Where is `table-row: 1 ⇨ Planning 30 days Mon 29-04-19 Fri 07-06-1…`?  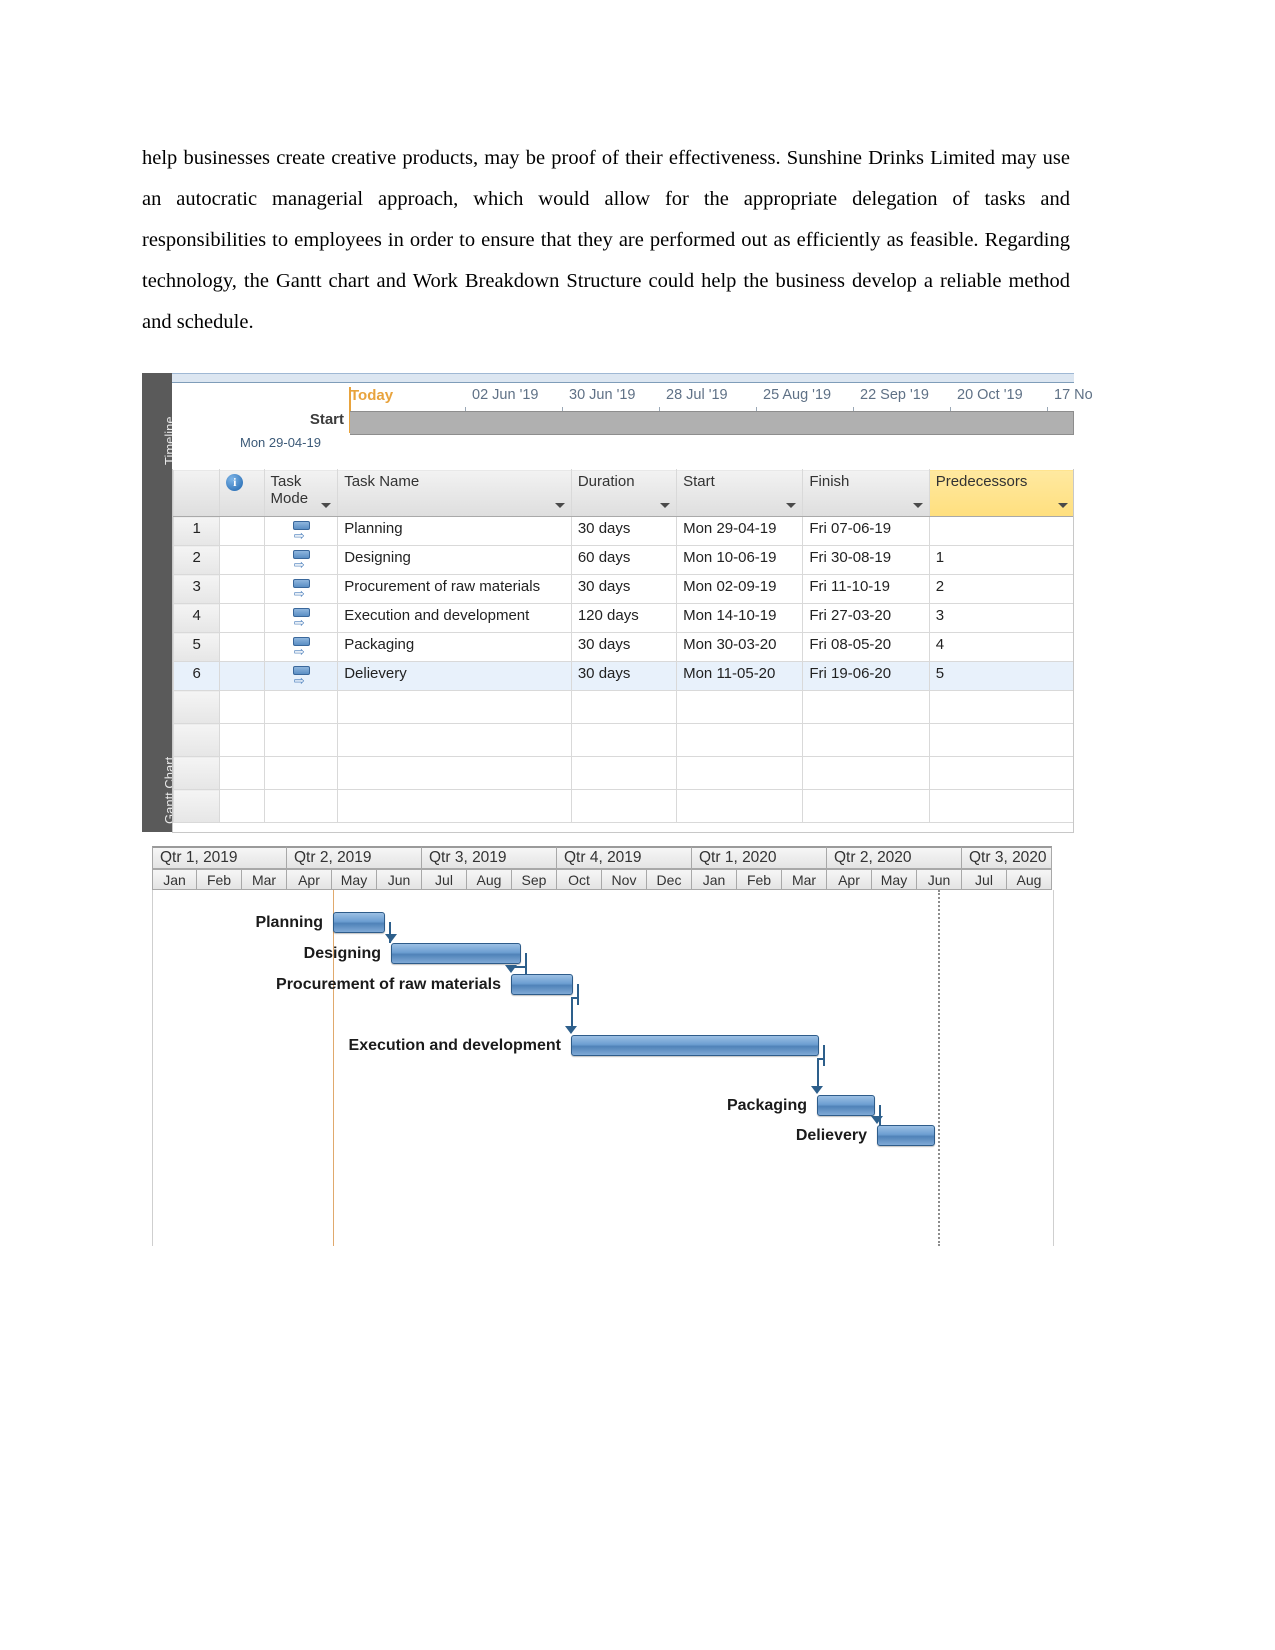
table-row: 1 ⇨ Planning 30 days Mon 29-04-19 Fri 07-06-1… is located at coordinates (623, 531).